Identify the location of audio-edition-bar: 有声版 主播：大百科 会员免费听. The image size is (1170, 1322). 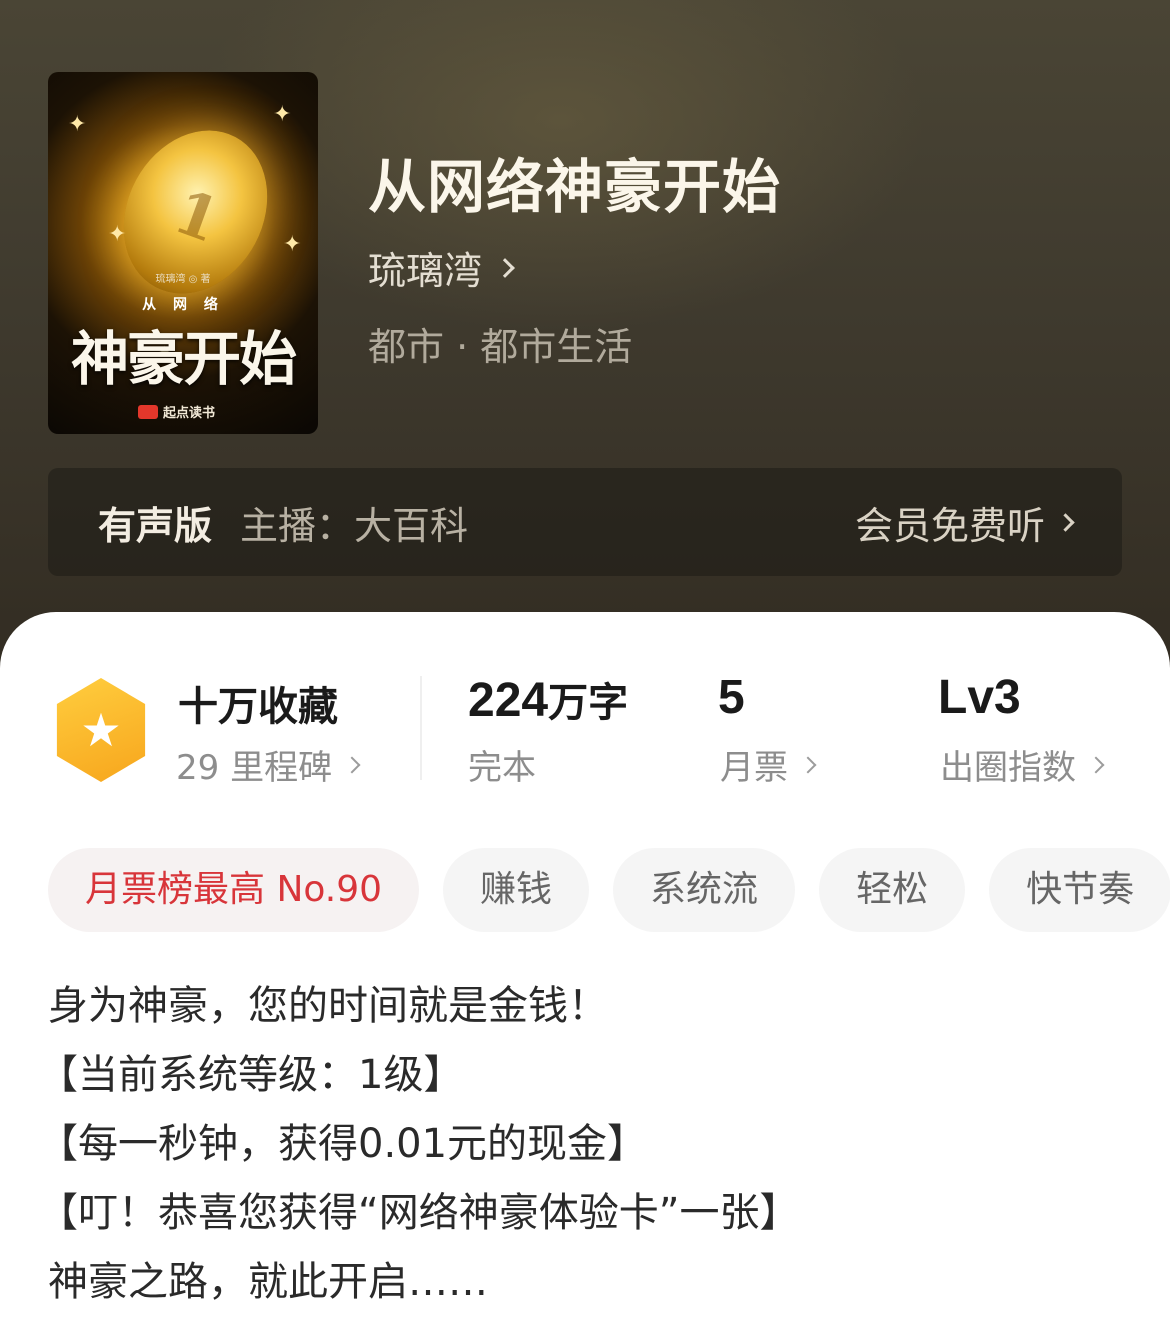
(585, 522).